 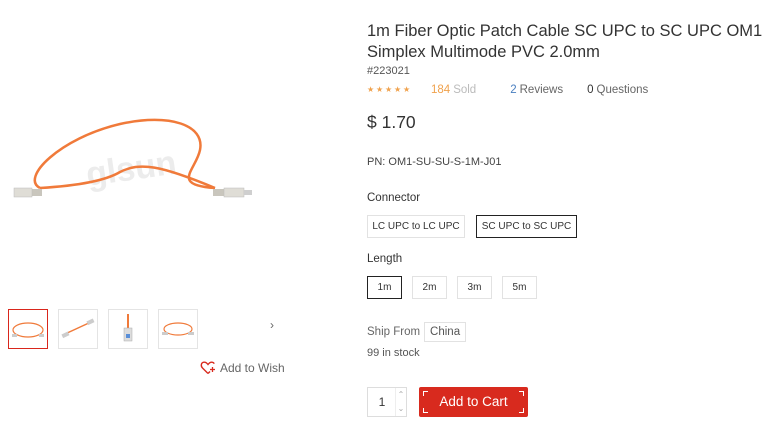 I want to click on chevron-up-icon: ⌃, so click(x=400, y=395).